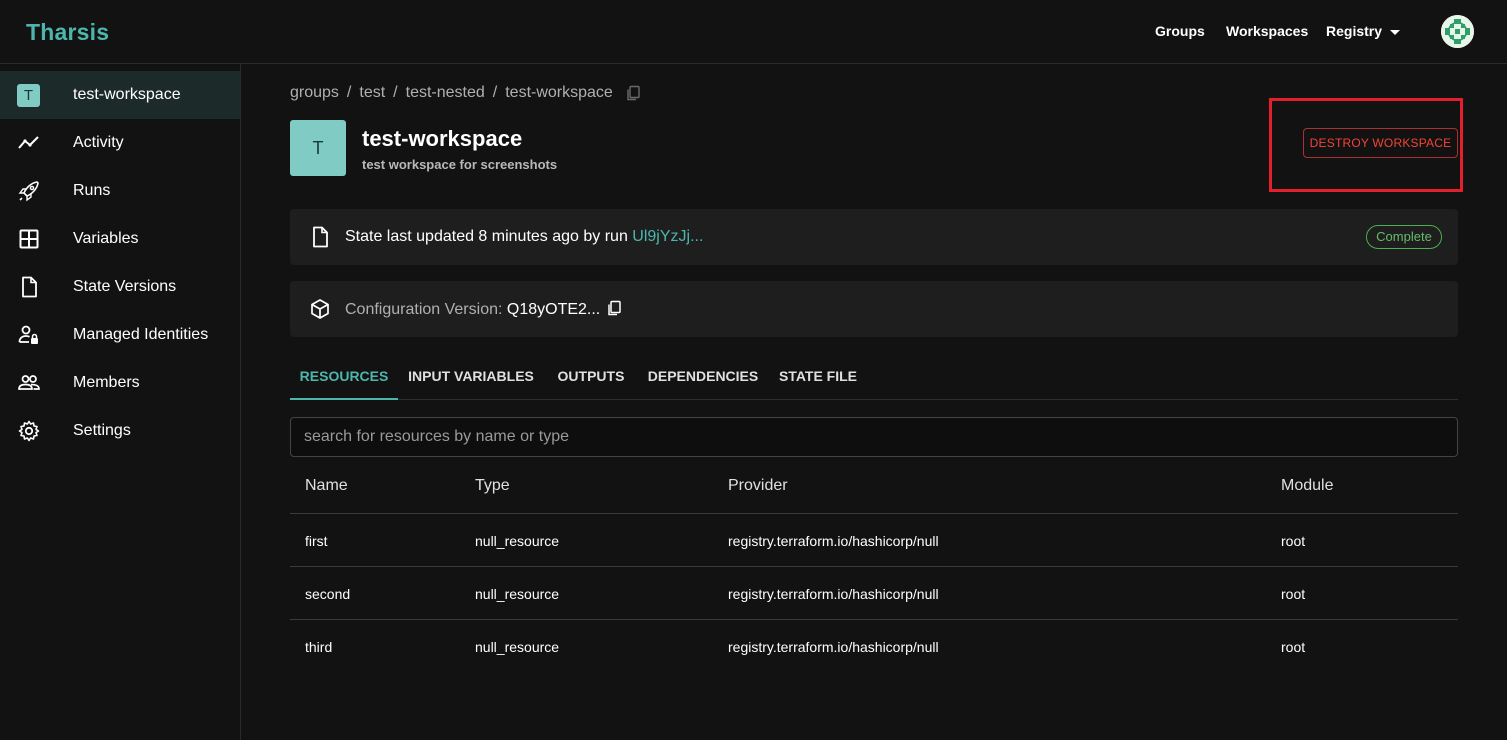 This screenshot has width=1507, height=740. What do you see at coordinates (460, 164) in the screenshot?
I see `workspace-description: test workspace for screenshots` at bounding box center [460, 164].